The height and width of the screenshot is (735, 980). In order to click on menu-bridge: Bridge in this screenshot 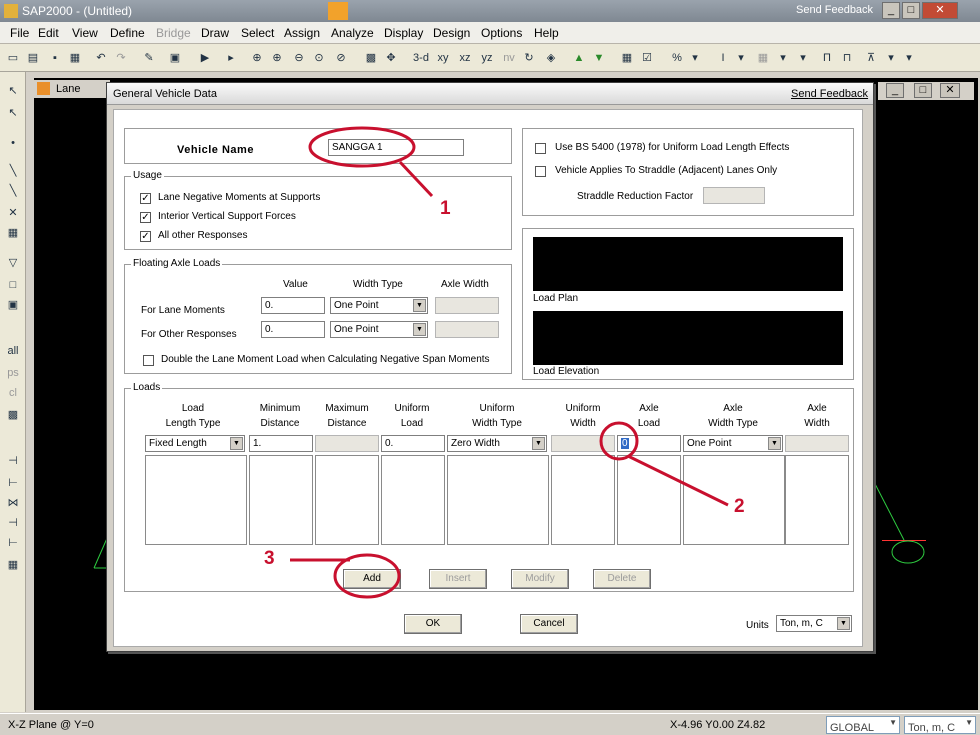, I will do `click(173, 33)`.